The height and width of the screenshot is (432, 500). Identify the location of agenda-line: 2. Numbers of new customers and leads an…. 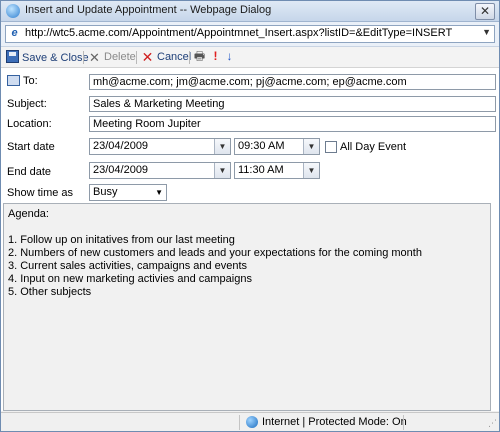
(215, 253).